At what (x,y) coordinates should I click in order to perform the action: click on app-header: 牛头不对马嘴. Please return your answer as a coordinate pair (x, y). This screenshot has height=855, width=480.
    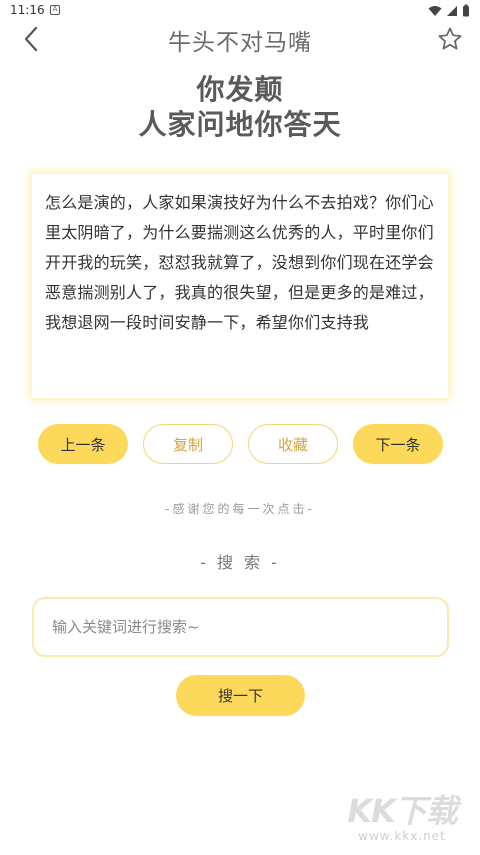
    Looking at the image, I should click on (240, 40).